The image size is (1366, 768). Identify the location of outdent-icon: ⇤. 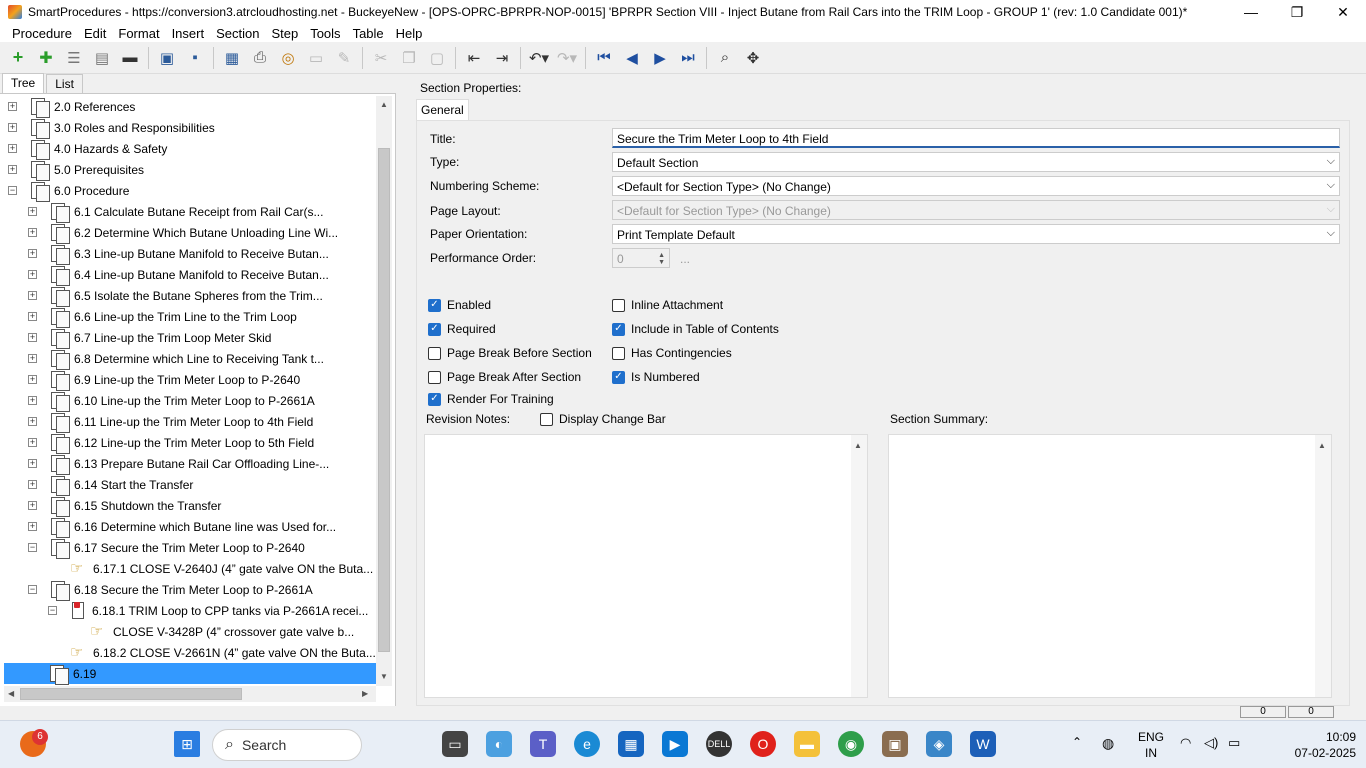
(474, 58).